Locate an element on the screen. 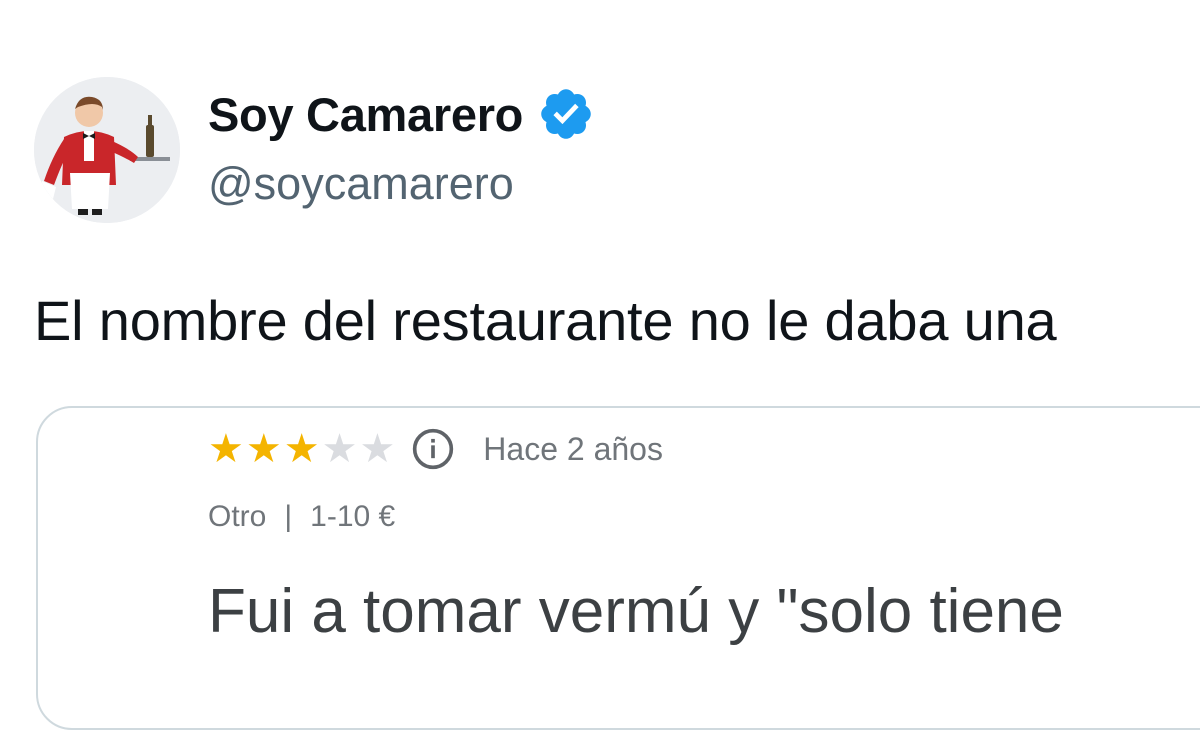 Image resolution: width=1200 pixels, height=730 pixels. review-text: Fui a tomar vermú y "solo tiene is located at coordinates (636, 611).